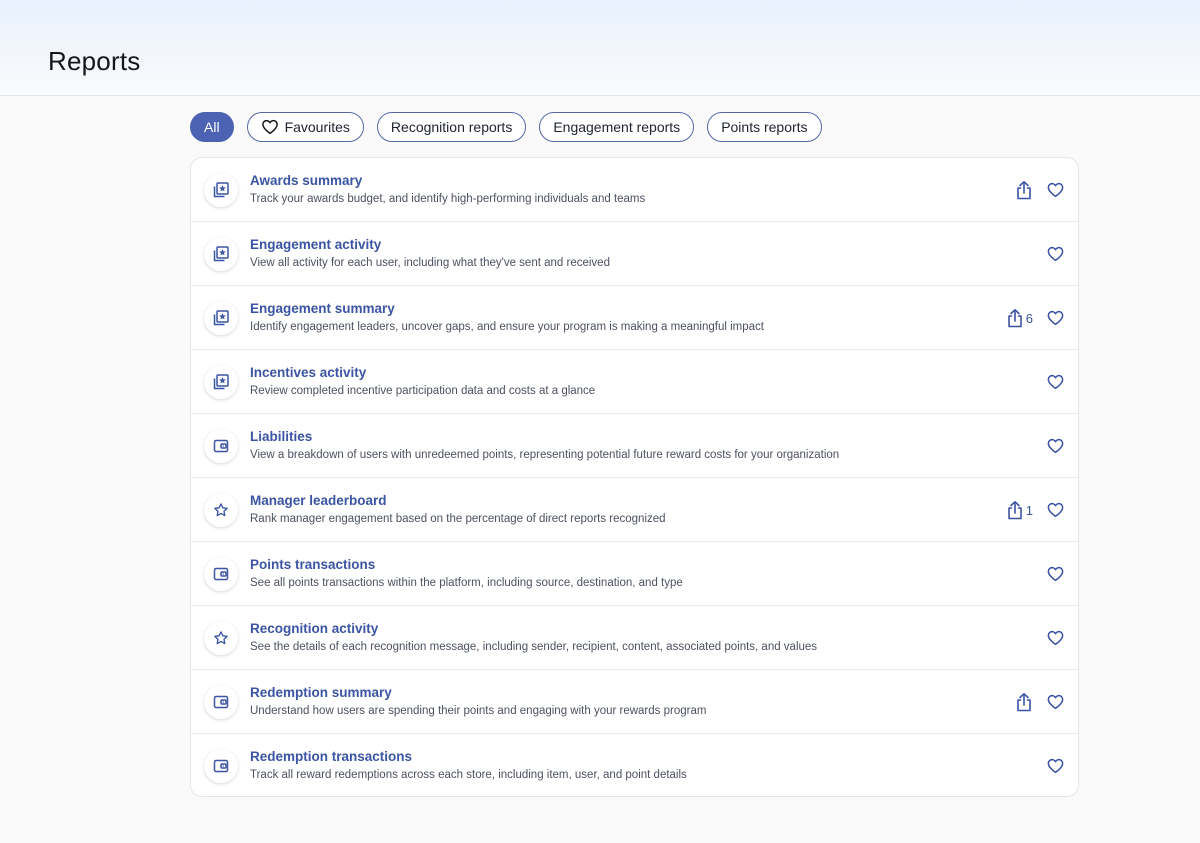  Describe the element at coordinates (1029, 510) in the screenshot. I see `share-count: 1` at that location.